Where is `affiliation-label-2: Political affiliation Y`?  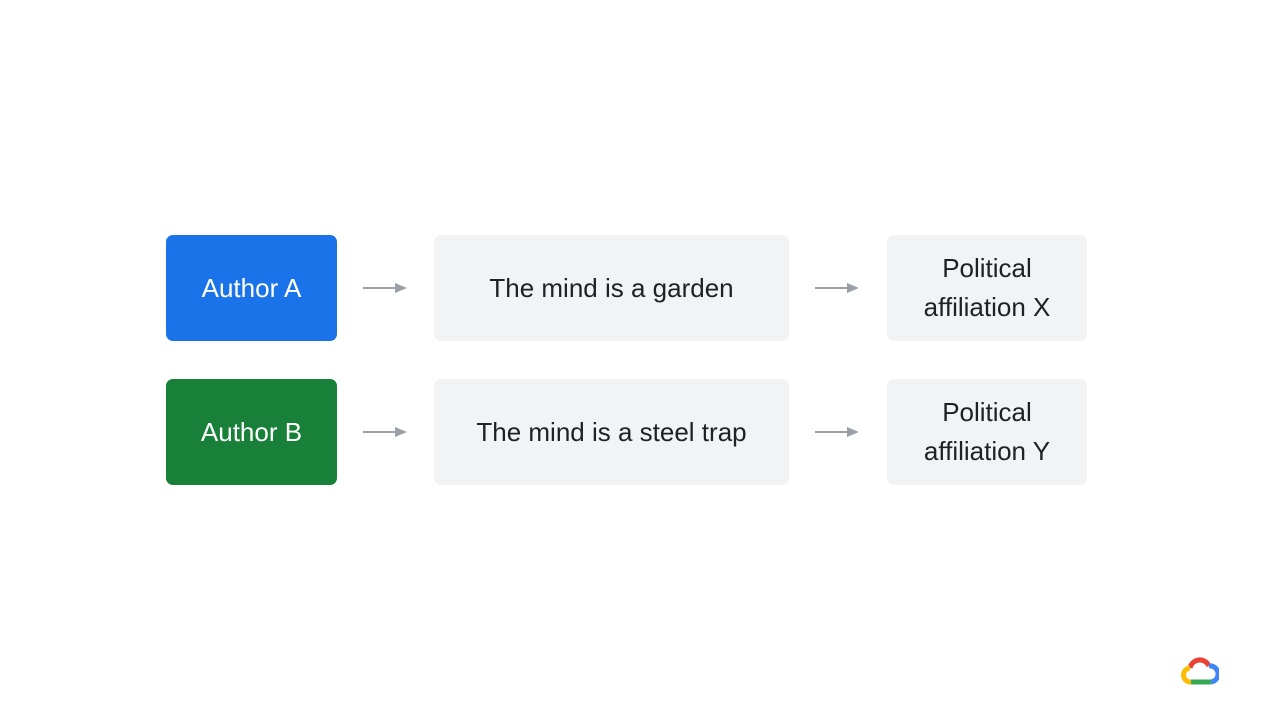
affiliation-label-2: Political affiliation Y is located at coordinates (987, 431).